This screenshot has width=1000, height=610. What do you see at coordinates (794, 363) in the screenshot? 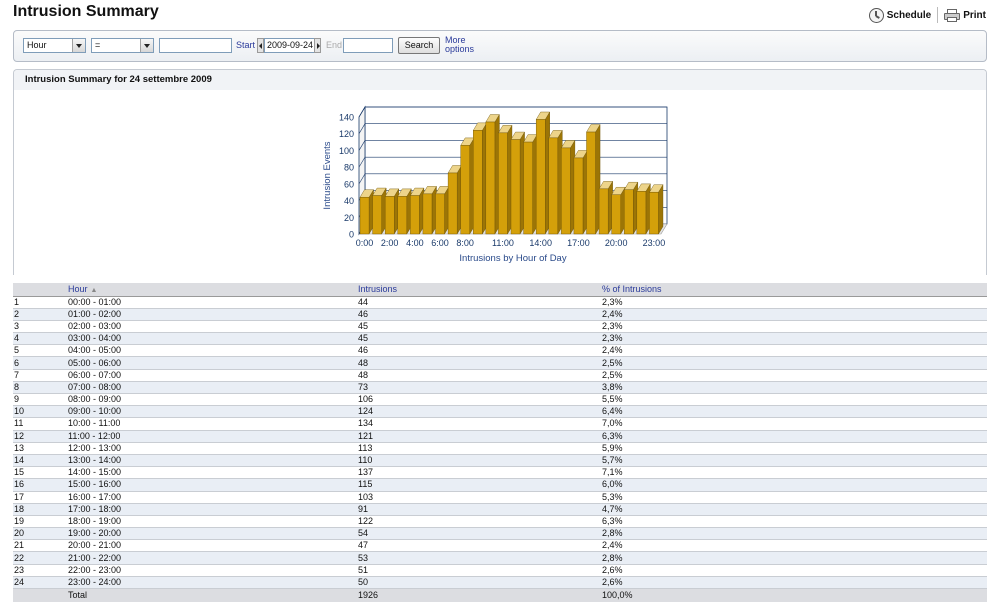
I see `row-pct: 2,5%` at bounding box center [794, 363].